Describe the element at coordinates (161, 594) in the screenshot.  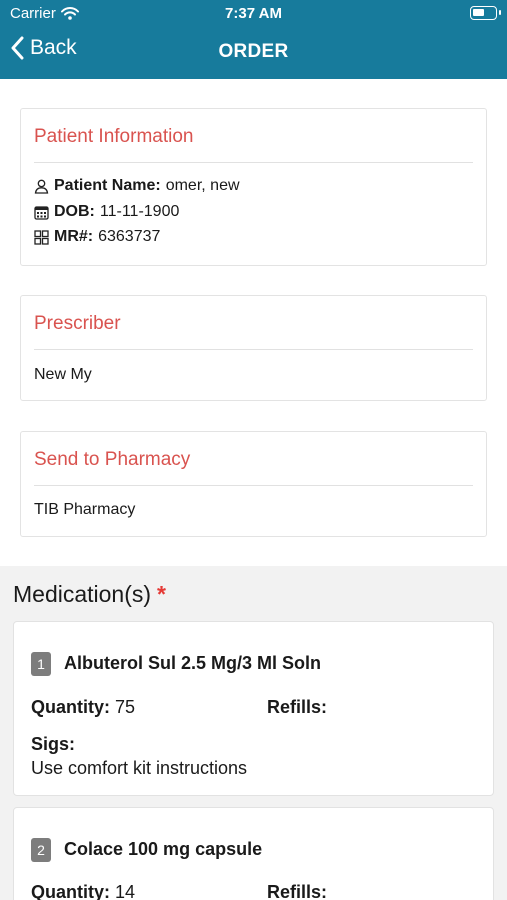
I see `required-mark: *` at that location.